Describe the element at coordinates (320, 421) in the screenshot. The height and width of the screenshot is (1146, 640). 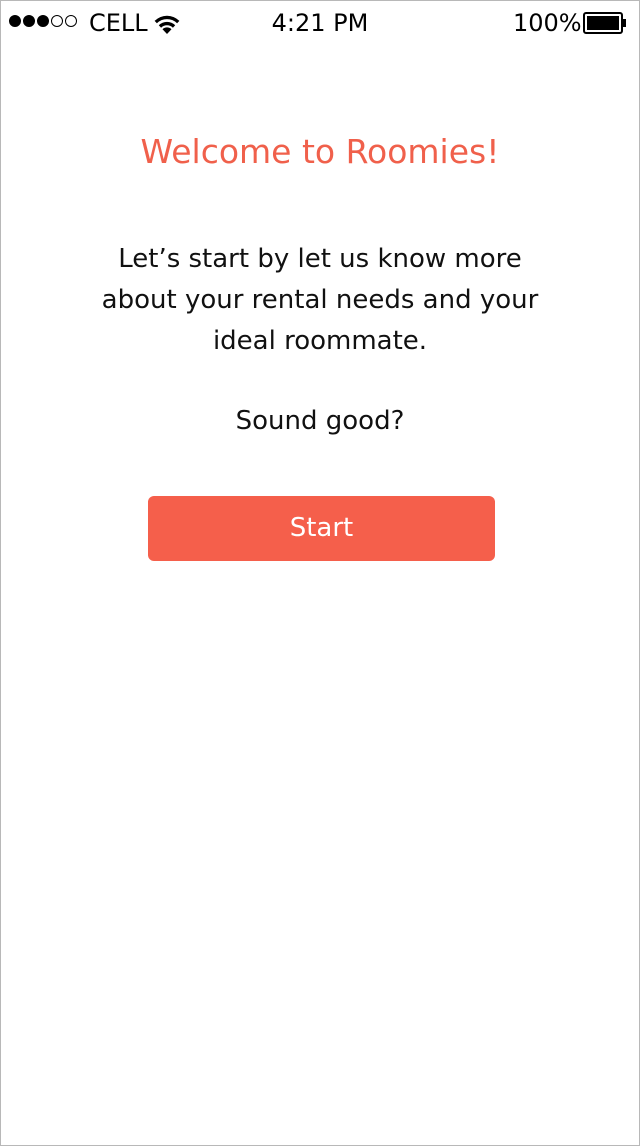
I see `confirmation-question: Sound good?` at that location.